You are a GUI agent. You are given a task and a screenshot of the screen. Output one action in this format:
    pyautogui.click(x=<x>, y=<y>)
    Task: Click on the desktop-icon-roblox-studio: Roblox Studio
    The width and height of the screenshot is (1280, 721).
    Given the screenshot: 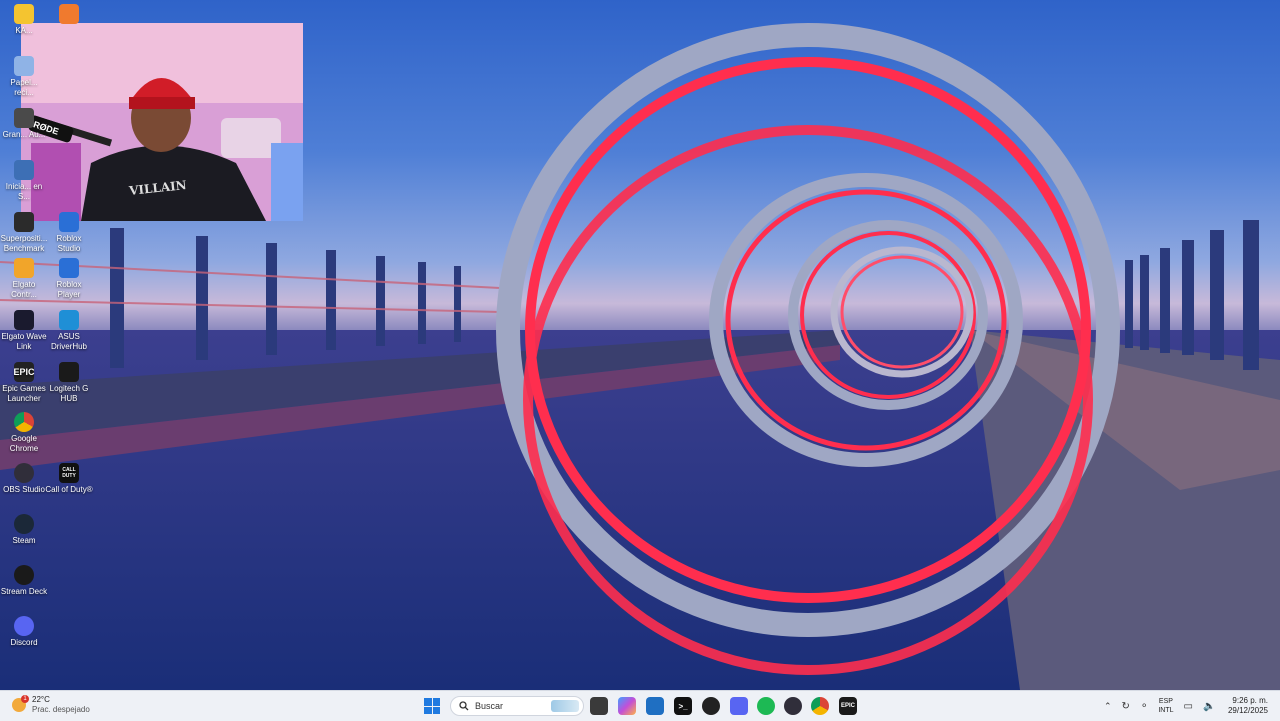 What is the action you would take?
    pyautogui.click(x=69, y=233)
    